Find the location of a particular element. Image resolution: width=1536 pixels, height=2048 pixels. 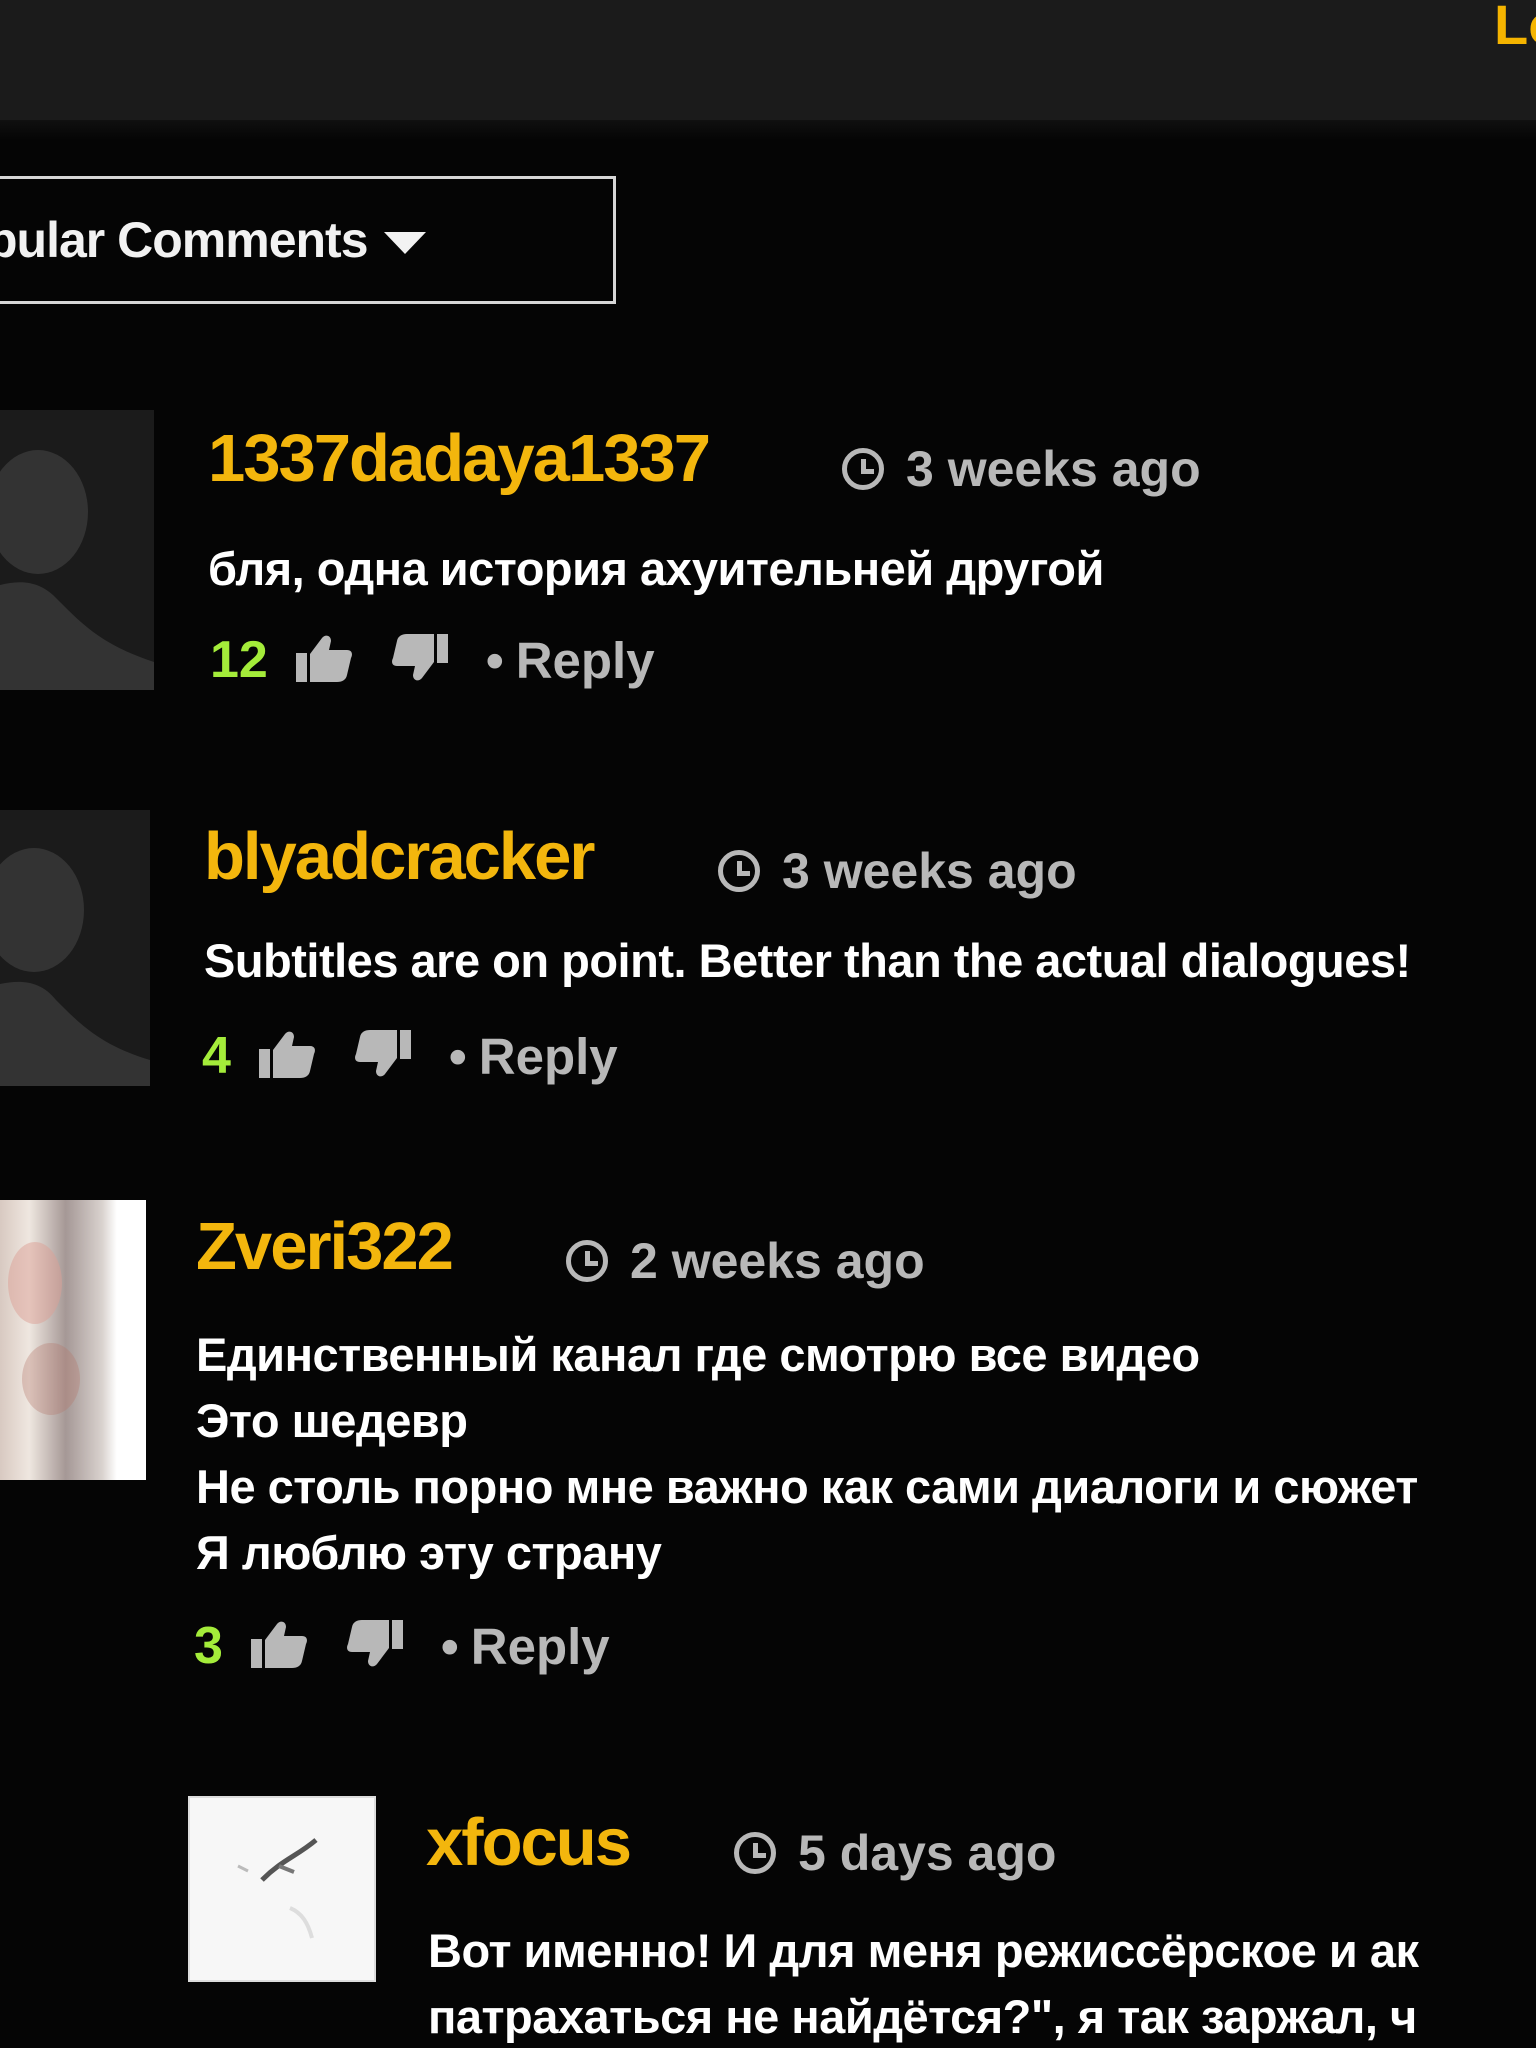

caret-down-icon is located at coordinates (404, 243).